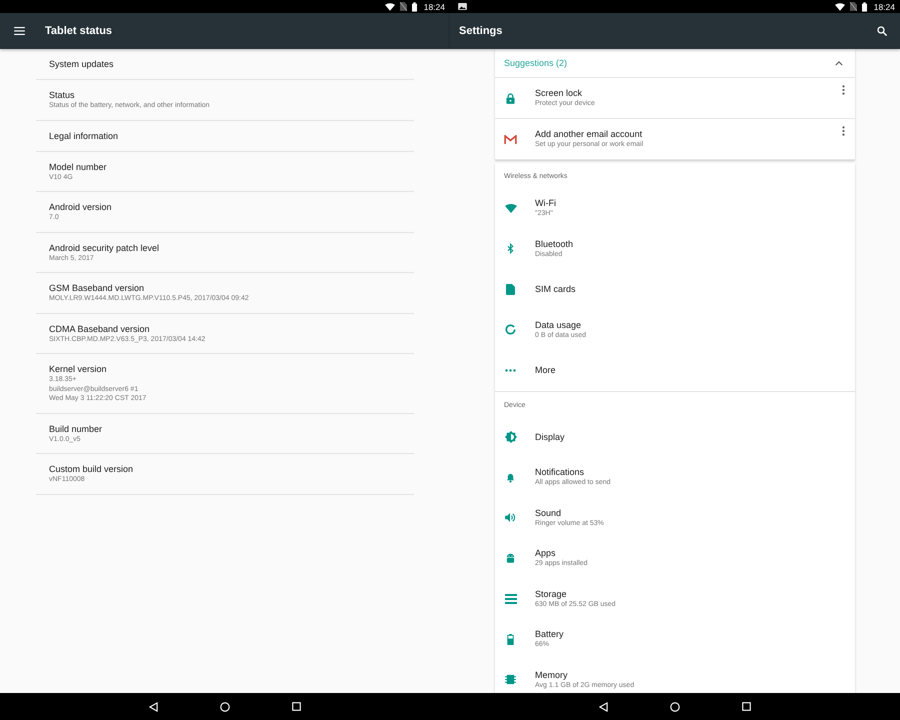  I want to click on setting-title: Status, so click(225, 95).